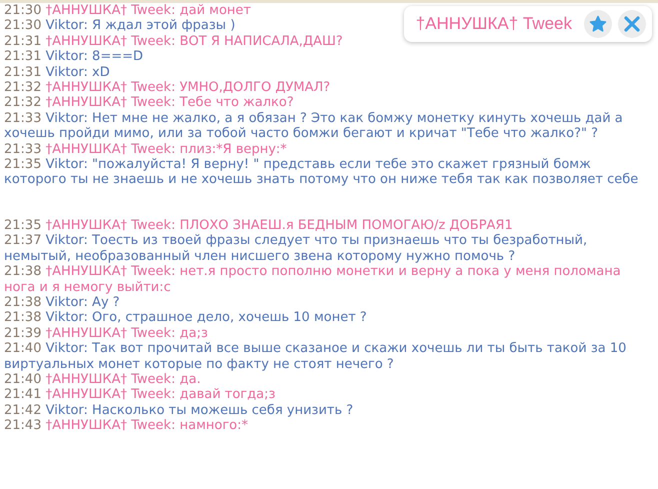  What do you see at coordinates (179, 410) in the screenshot?
I see `chat-message: 21:42 Viktor: Насколько ты можешь себя унизить ?` at bounding box center [179, 410].